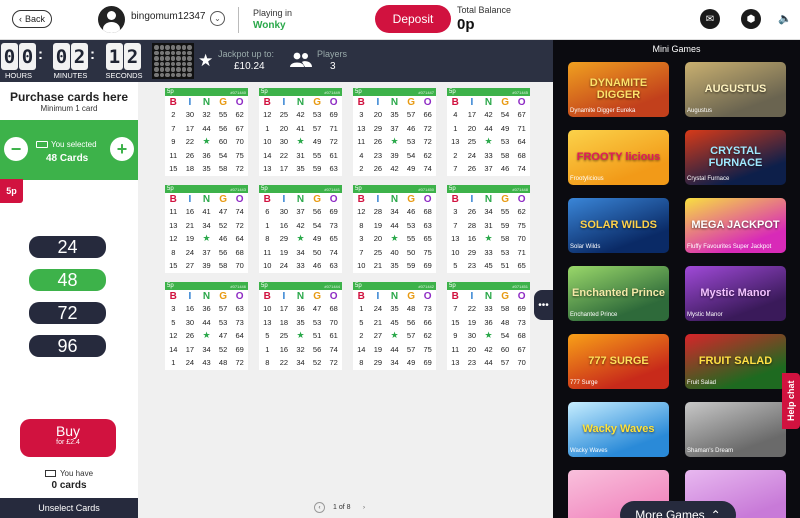 This screenshot has width=800, height=518. What do you see at coordinates (300, 350) in the screenshot?
I see `card-row: 1 16 32 56 74` at bounding box center [300, 350].